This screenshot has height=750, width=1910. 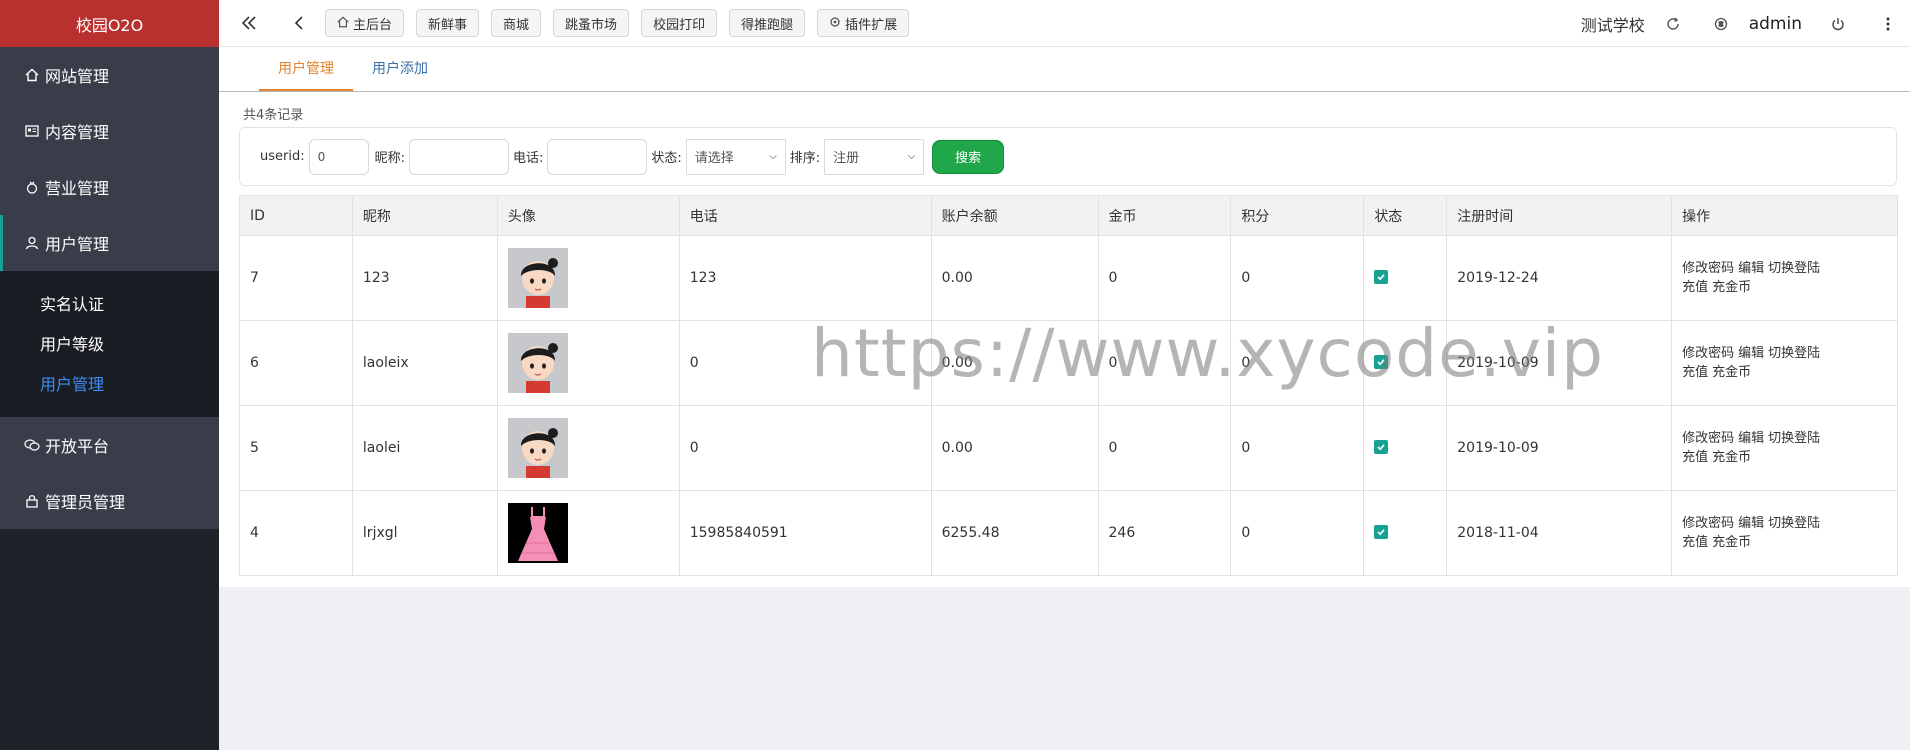 I want to click on cell-avatar, so click(x=588, y=448).